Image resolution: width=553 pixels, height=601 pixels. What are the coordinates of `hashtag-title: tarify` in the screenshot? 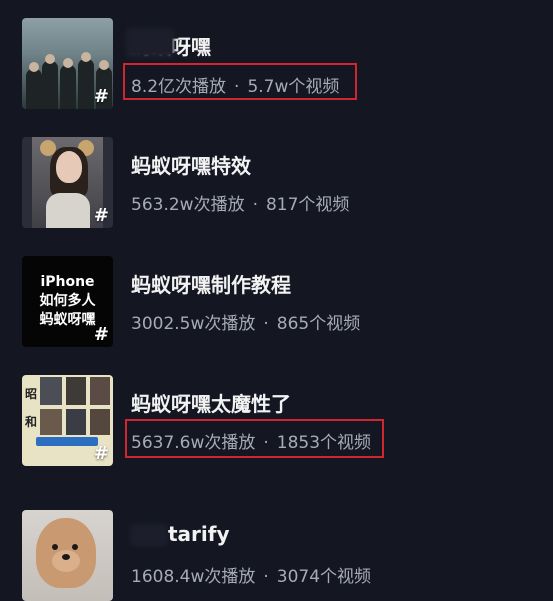 It's located at (199, 534).